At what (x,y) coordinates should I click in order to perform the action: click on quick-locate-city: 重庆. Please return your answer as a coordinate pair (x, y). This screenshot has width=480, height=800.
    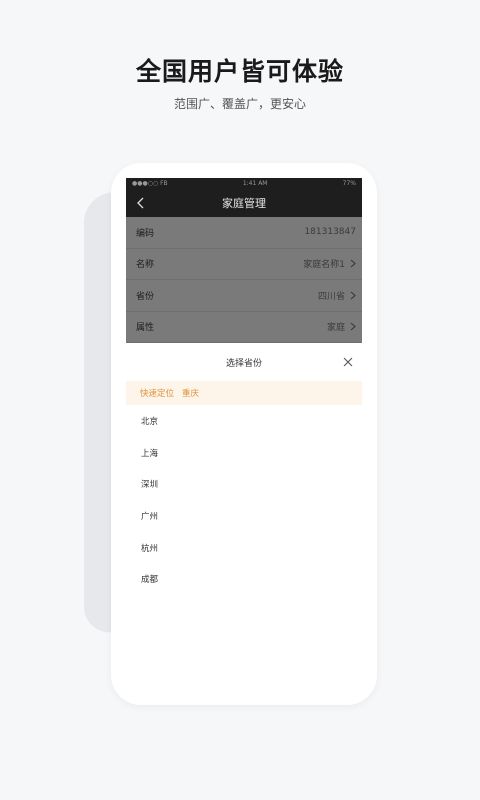
    Looking at the image, I should click on (190, 393).